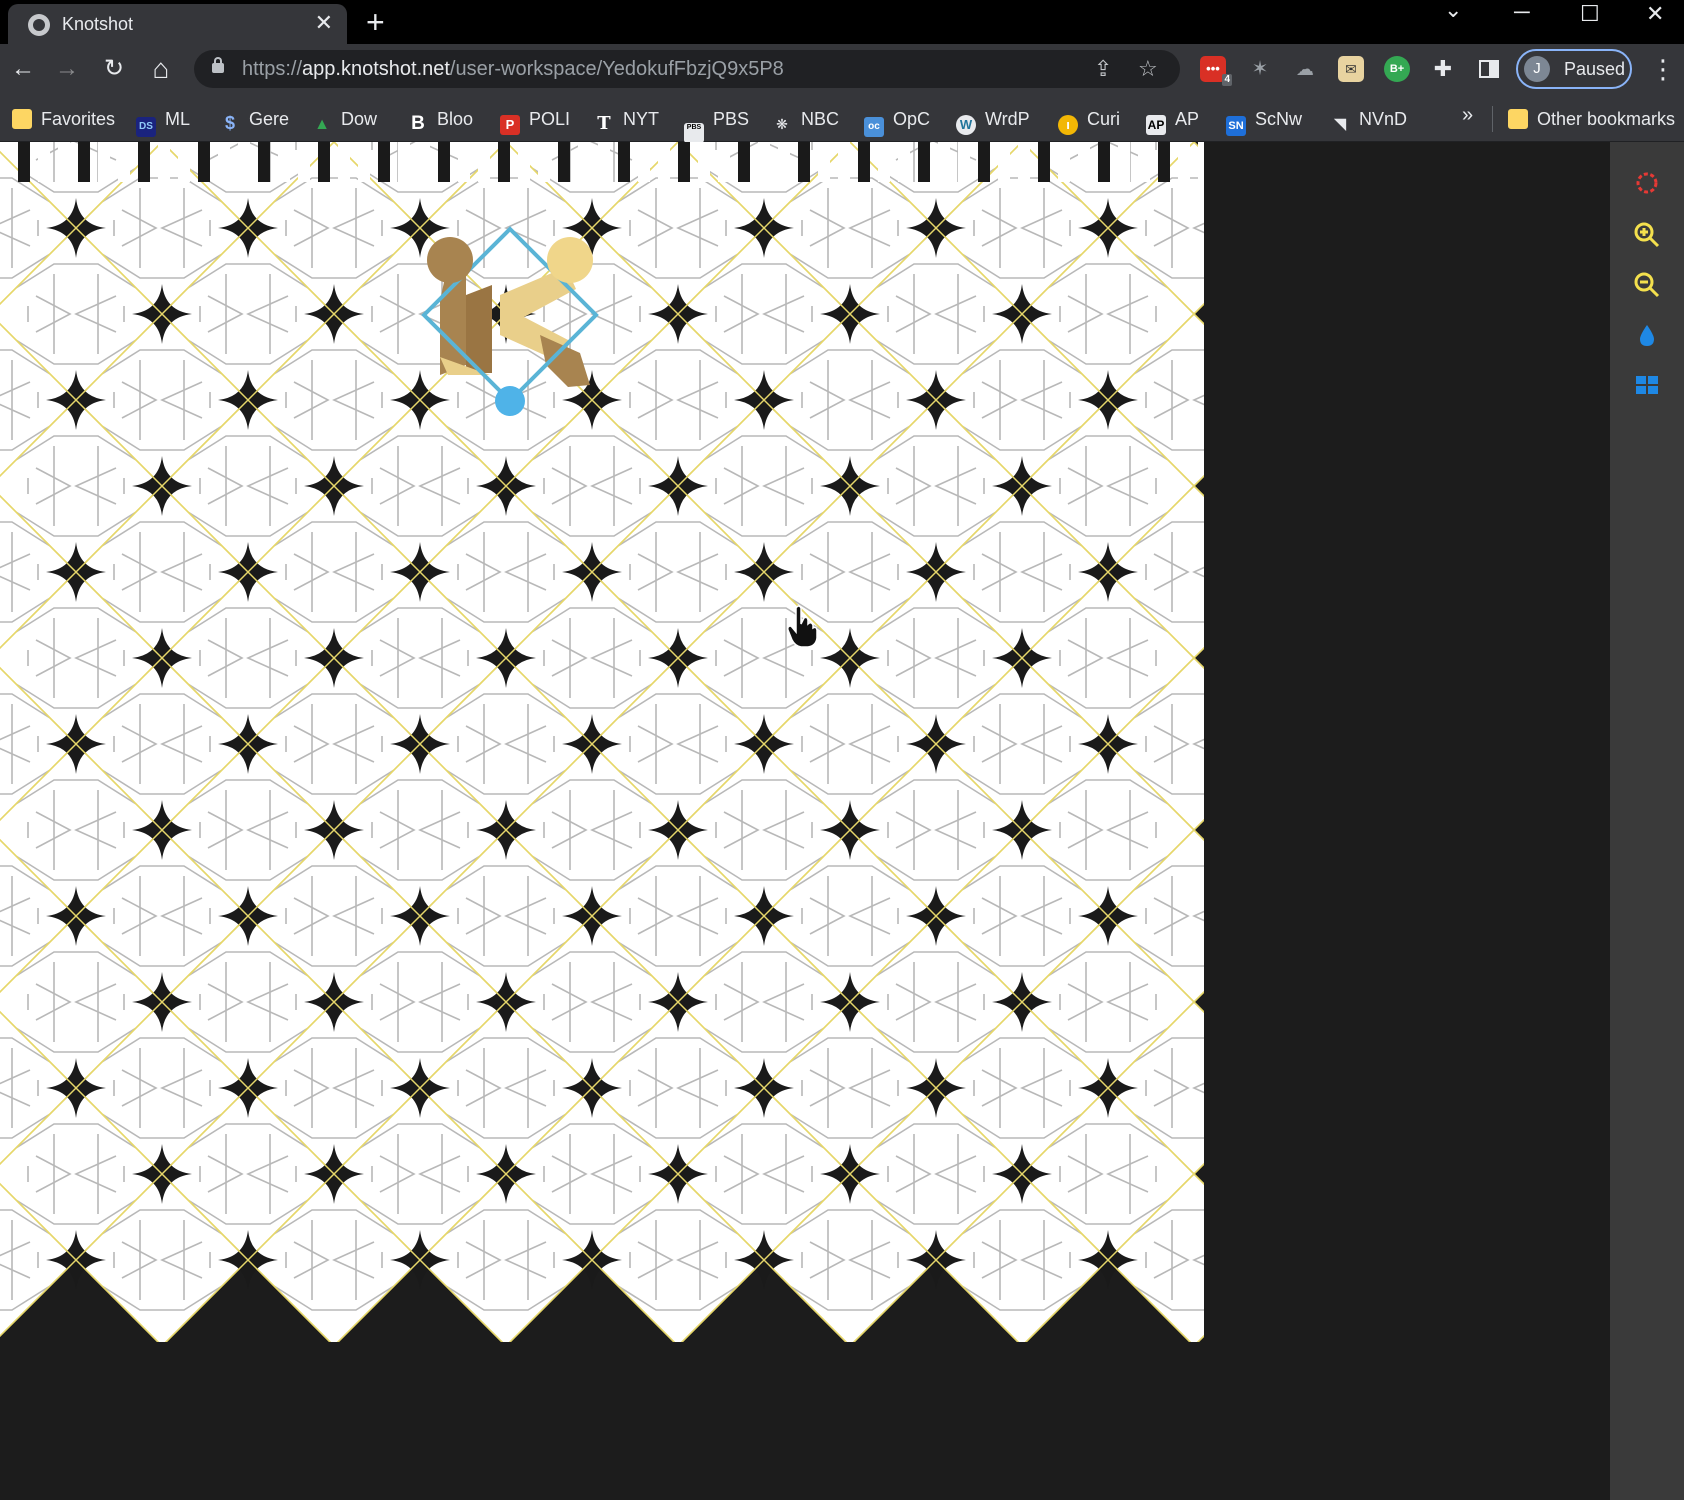 This screenshot has height=1500, width=1684. I want to click on side-panel-icon, so click(1489, 69).